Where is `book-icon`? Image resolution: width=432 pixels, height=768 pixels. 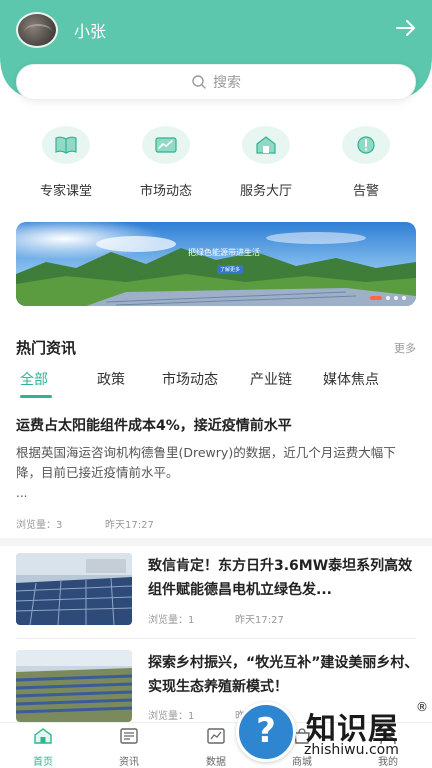
book-icon is located at coordinates (66, 145).